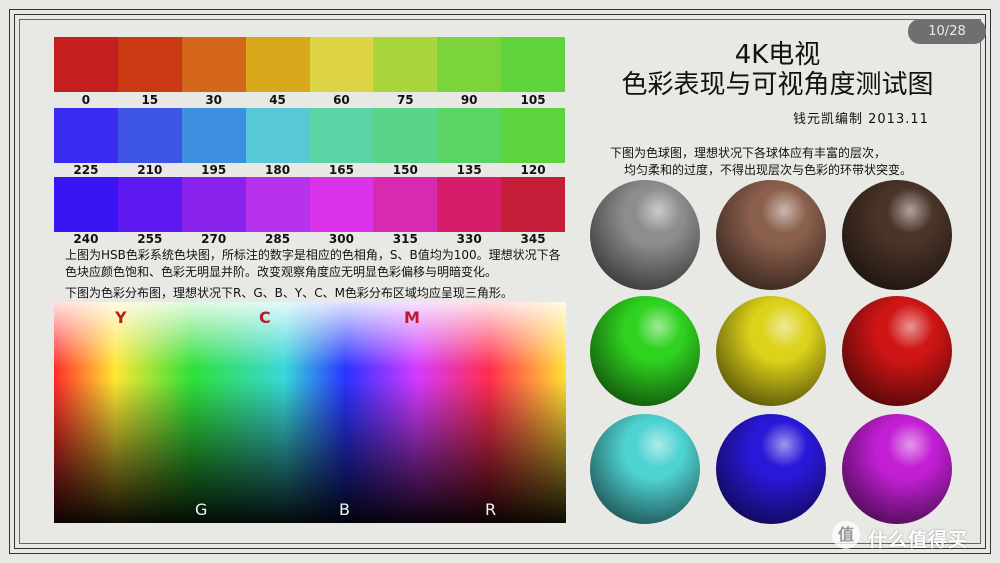 The height and width of the screenshot is (563, 1000). What do you see at coordinates (771, 469) in the screenshot?
I see `sphere-blue` at bounding box center [771, 469].